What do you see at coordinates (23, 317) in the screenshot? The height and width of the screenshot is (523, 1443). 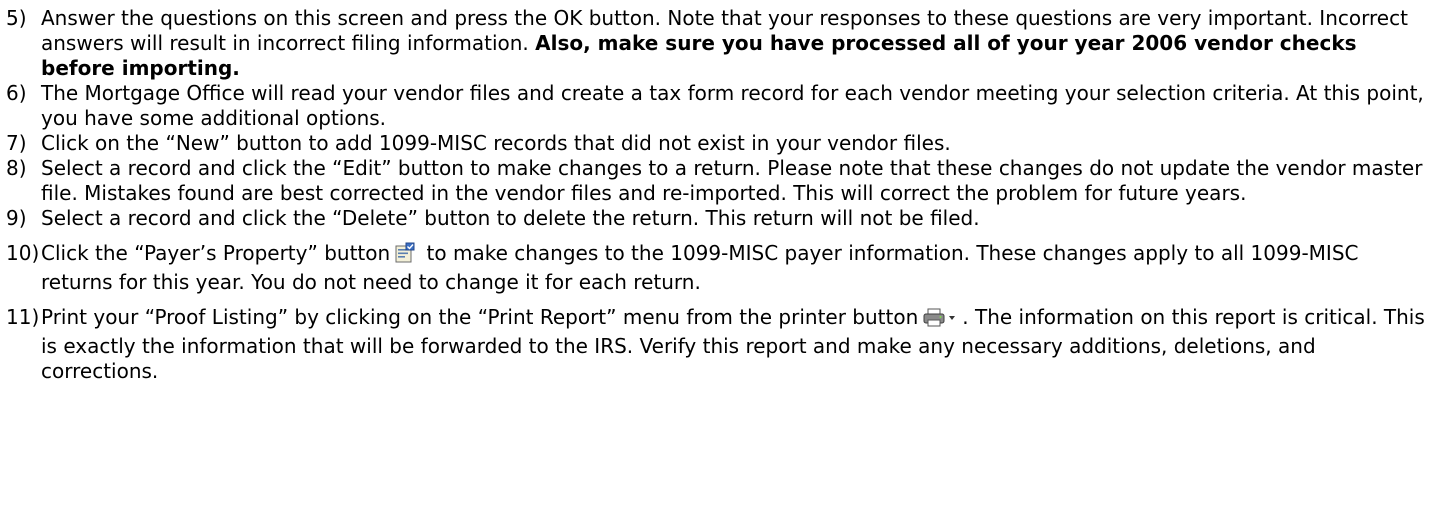 I see `step-number: 11)` at bounding box center [23, 317].